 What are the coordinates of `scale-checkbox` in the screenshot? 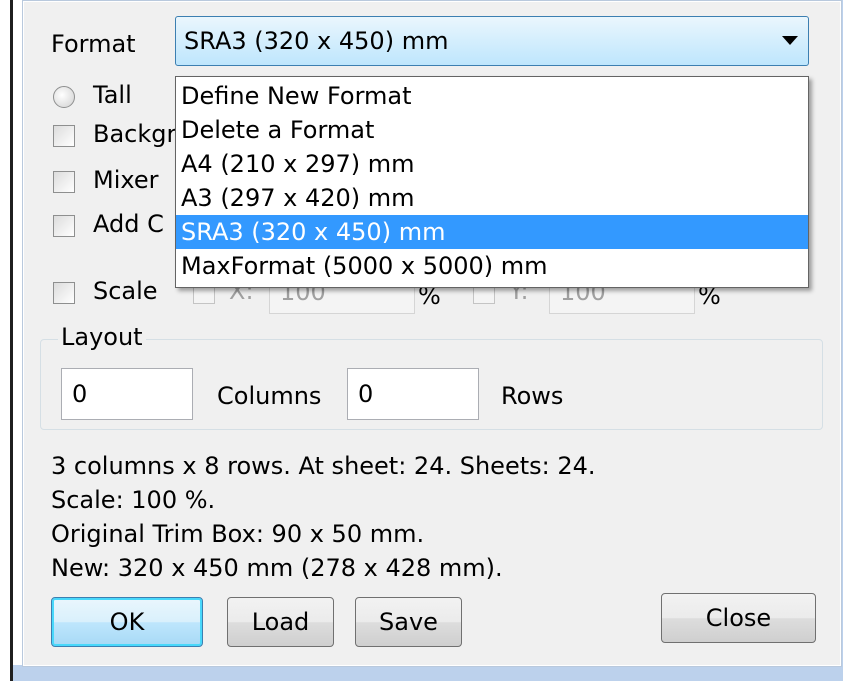 It's located at (64, 293).